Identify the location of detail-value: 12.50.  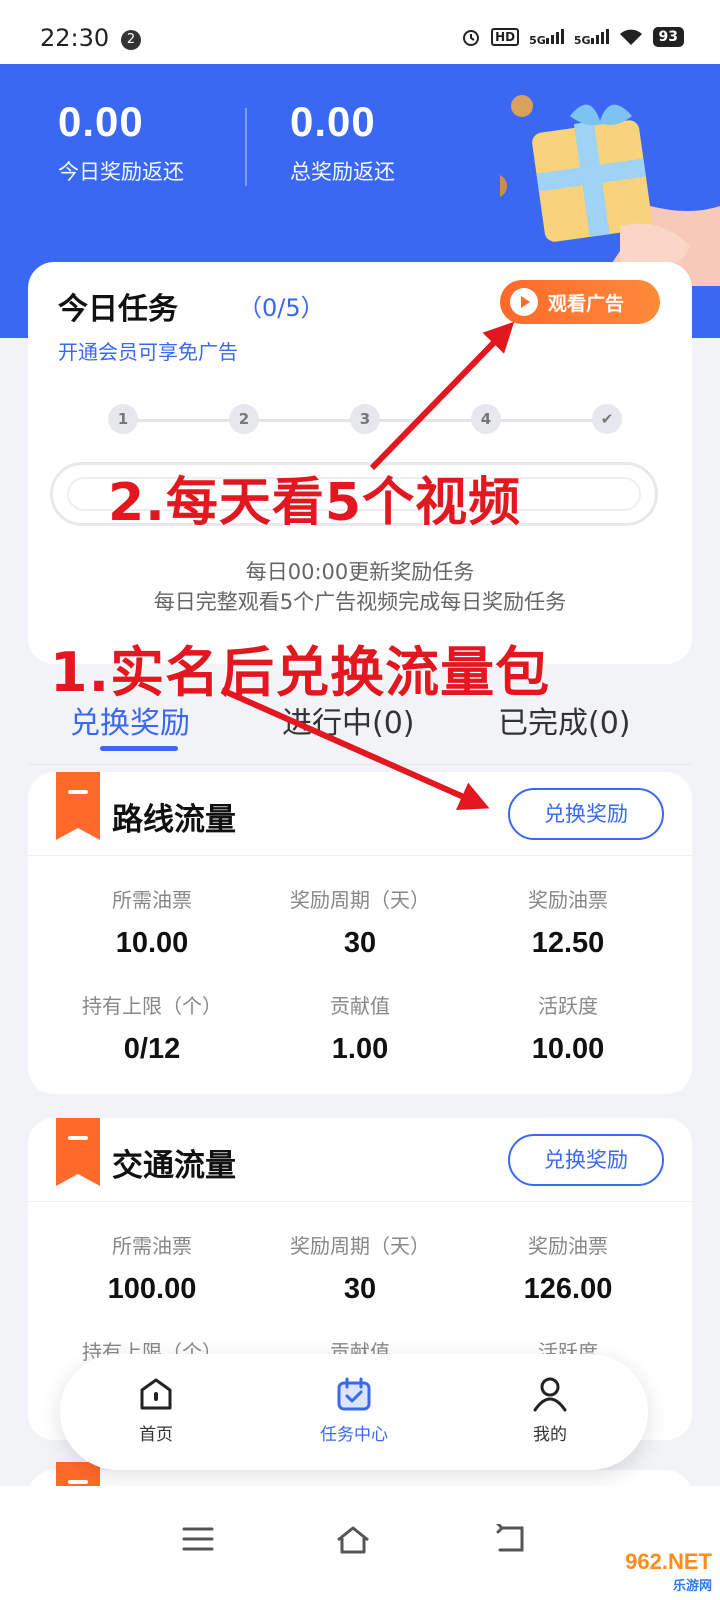
(568, 943).